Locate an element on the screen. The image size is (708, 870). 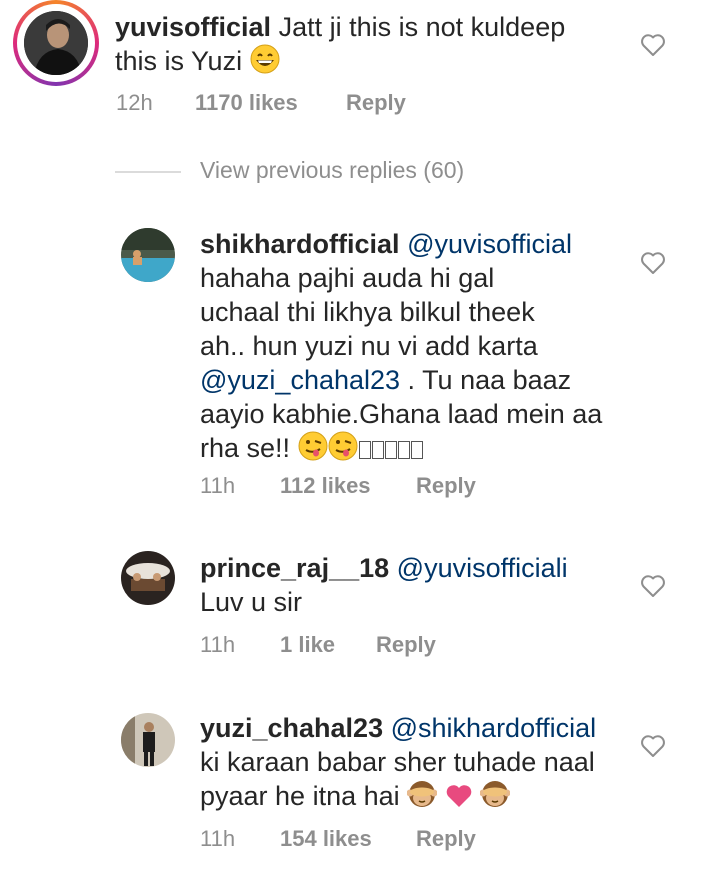
avatar-yuvisofficial is located at coordinates (56, 43).